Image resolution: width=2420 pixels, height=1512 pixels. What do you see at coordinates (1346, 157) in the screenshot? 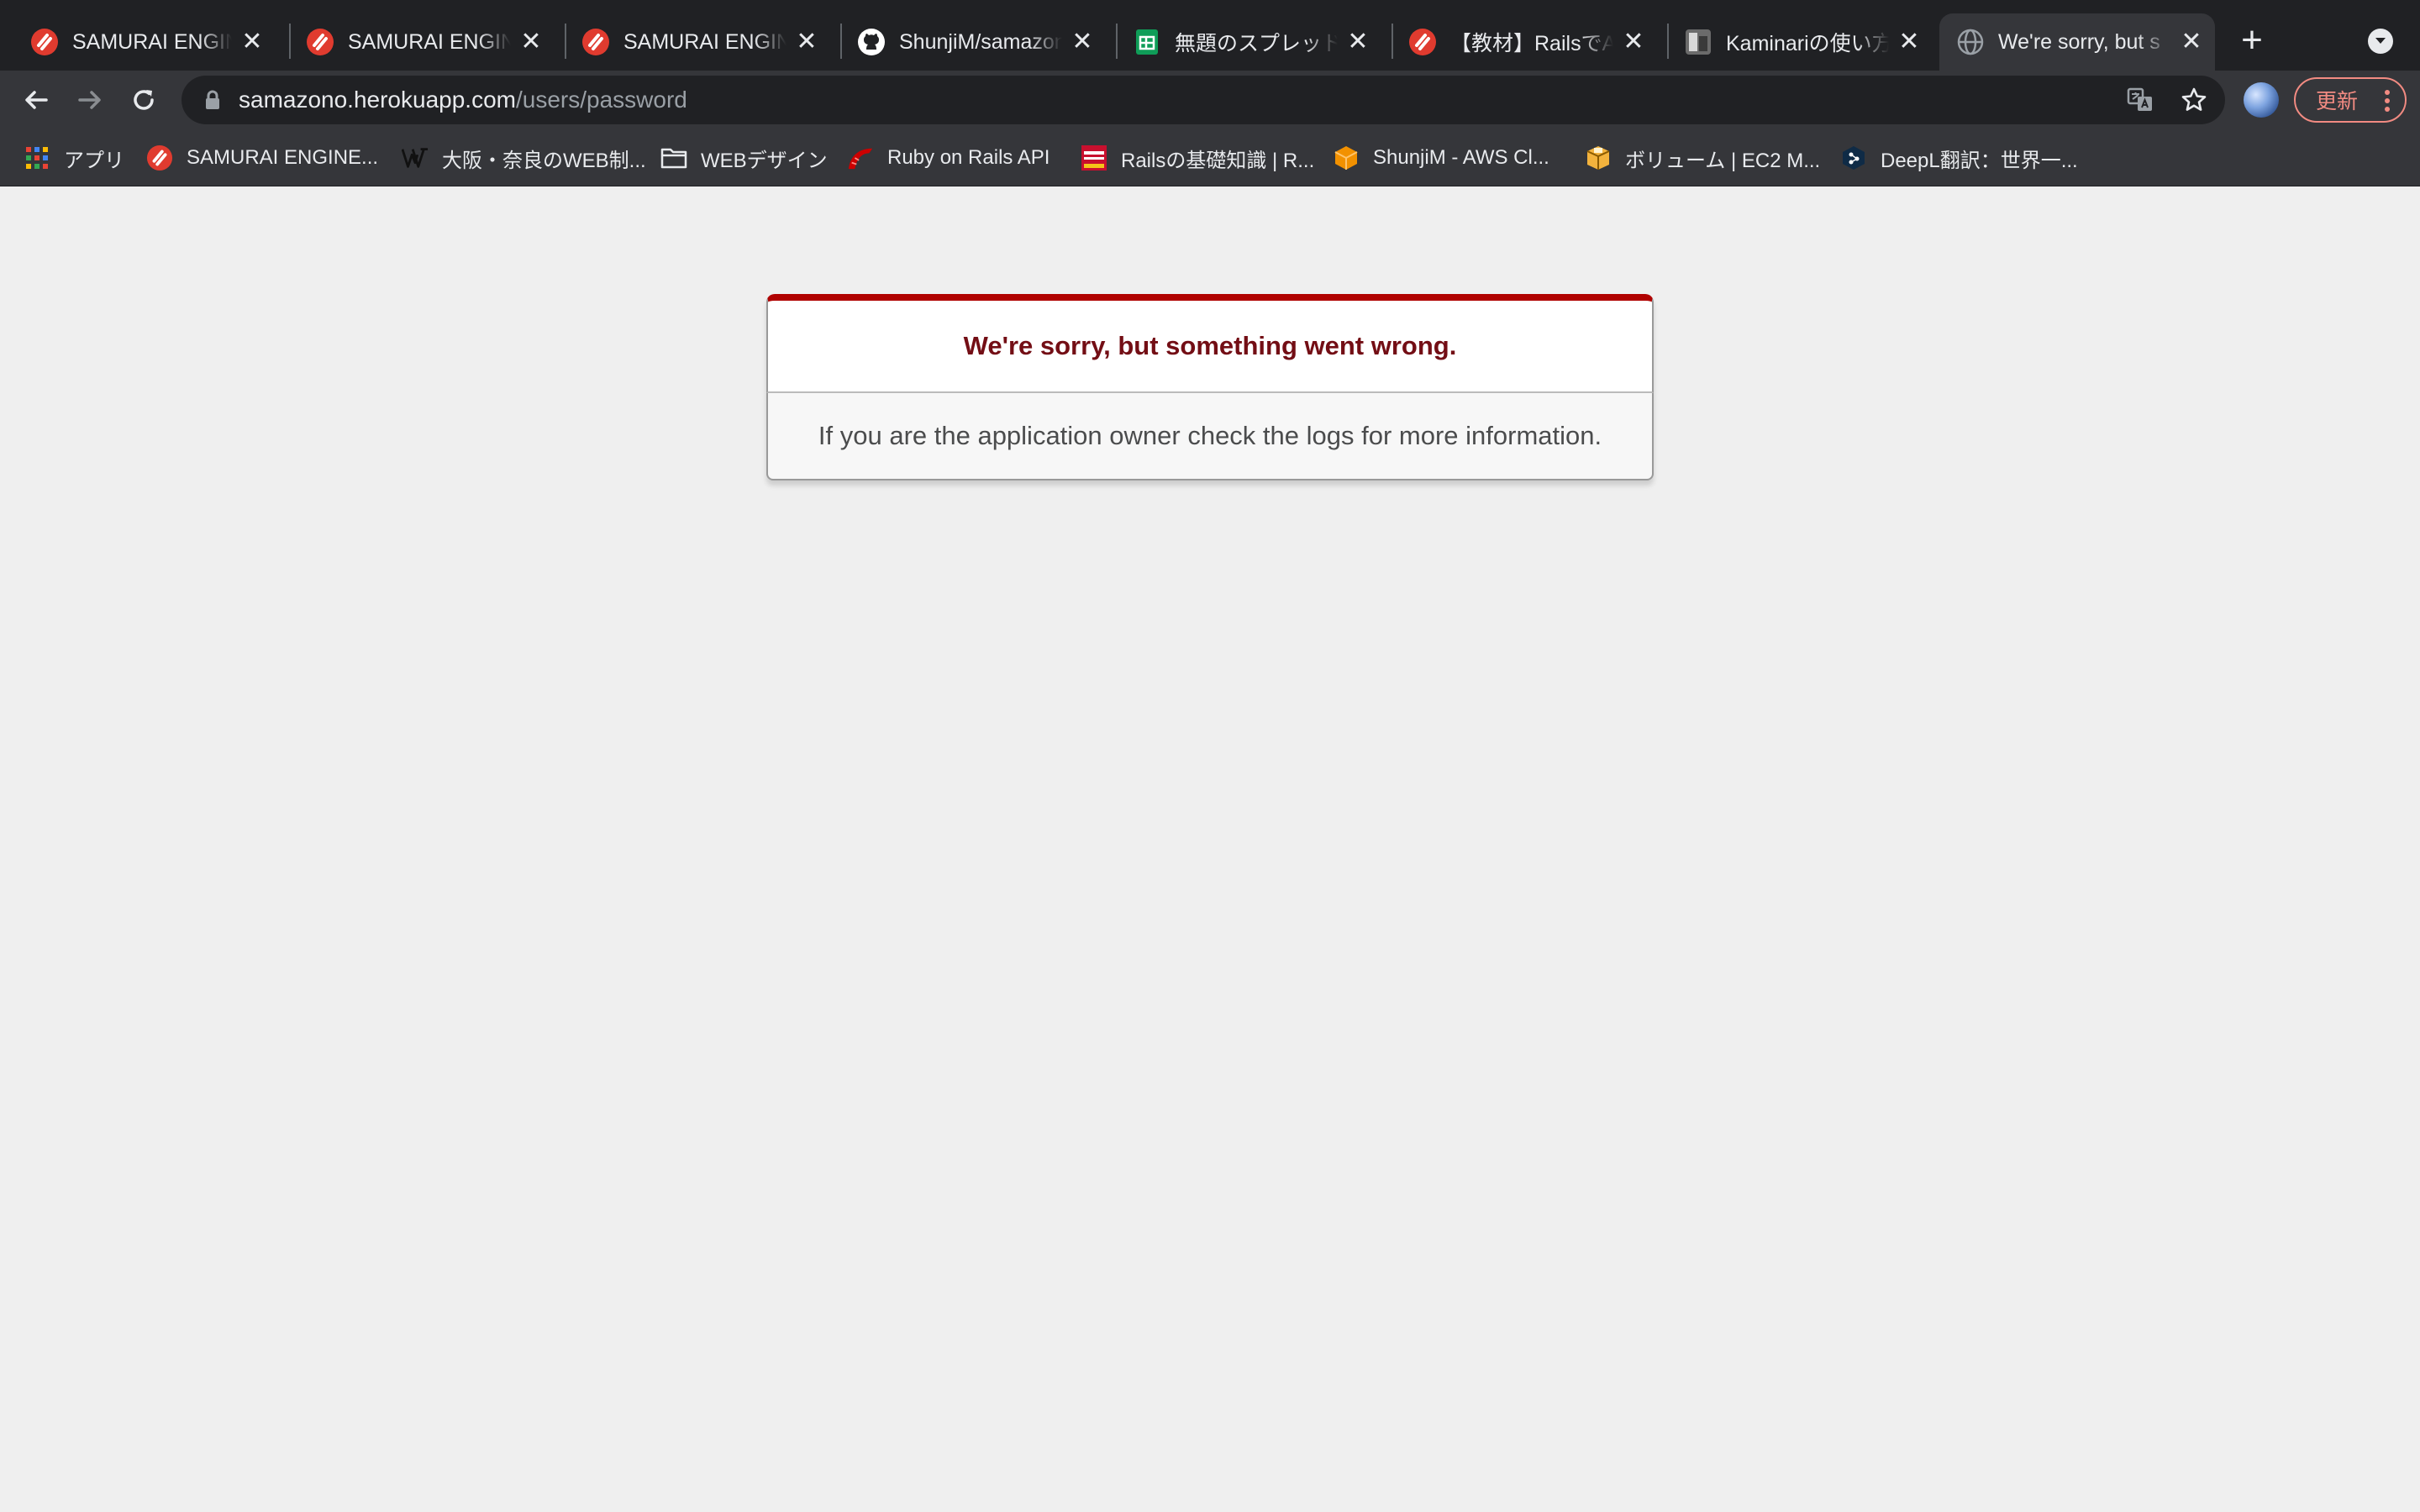
I see `aws-cube-icon` at bounding box center [1346, 157].